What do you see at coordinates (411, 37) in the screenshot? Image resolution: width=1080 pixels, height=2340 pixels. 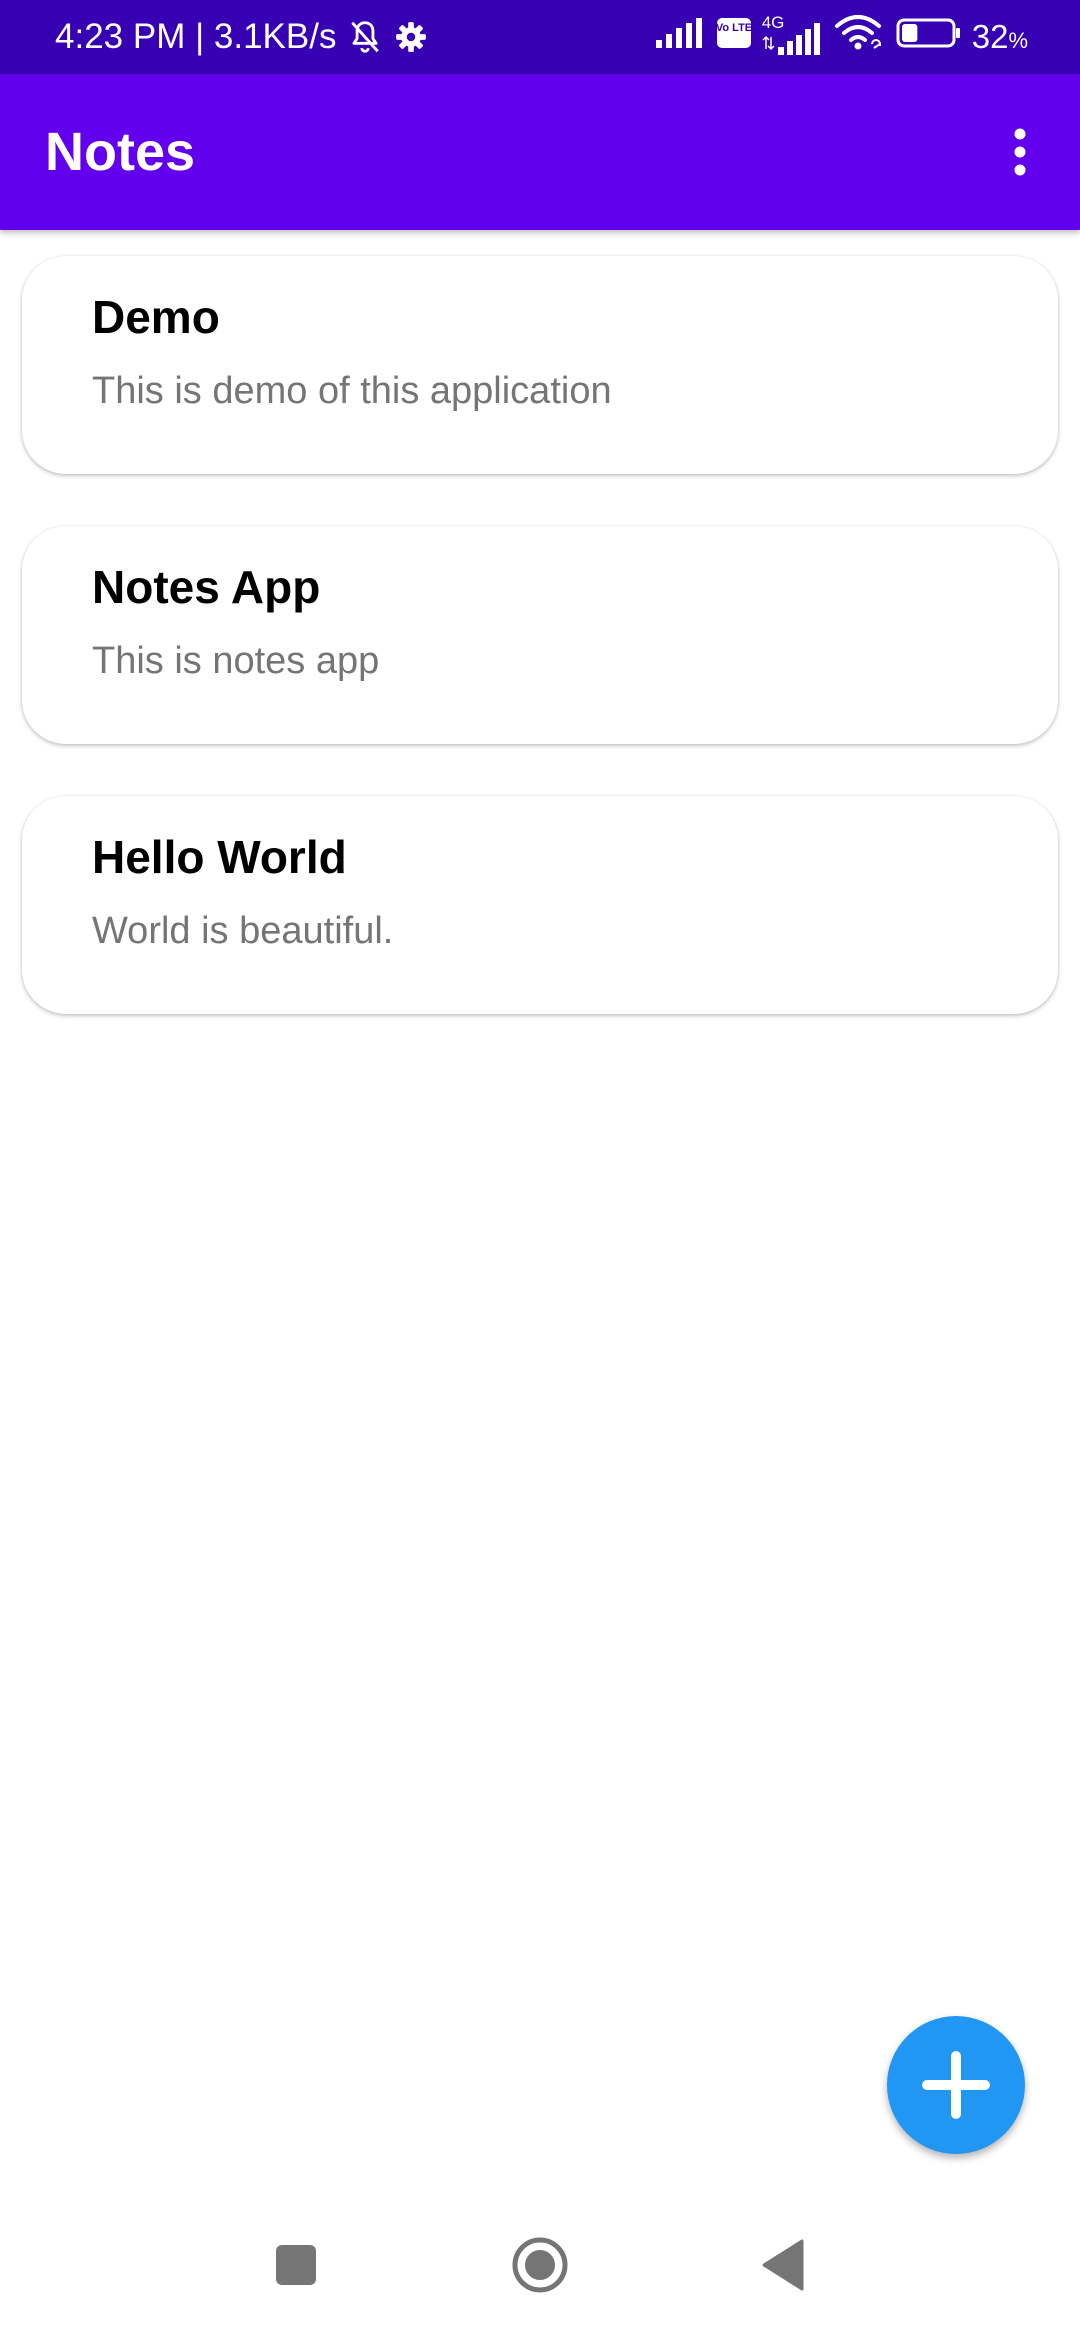 I see `gear-icon` at bounding box center [411, 37].